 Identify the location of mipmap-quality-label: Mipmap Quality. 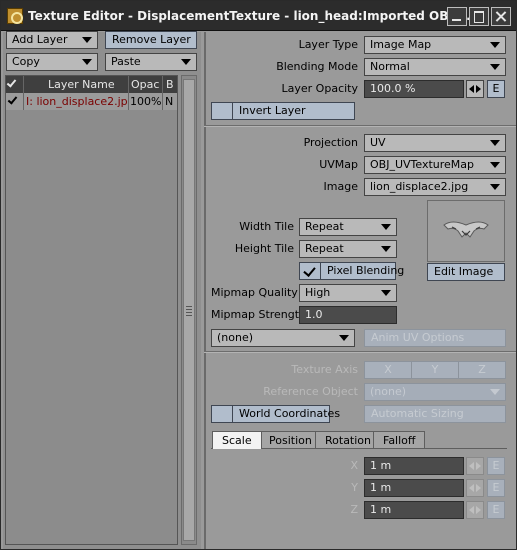
(254, 292).